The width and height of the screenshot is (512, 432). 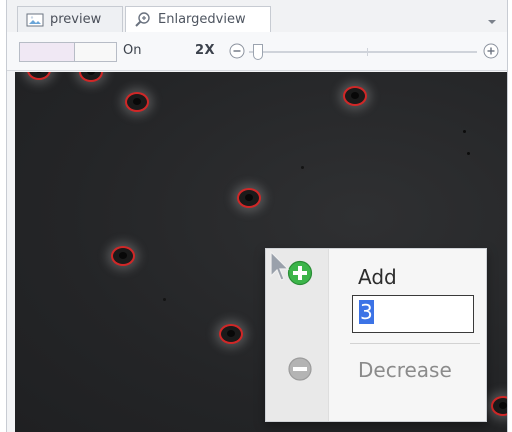 I want to click on image-icon, so click(x=35, y=20).